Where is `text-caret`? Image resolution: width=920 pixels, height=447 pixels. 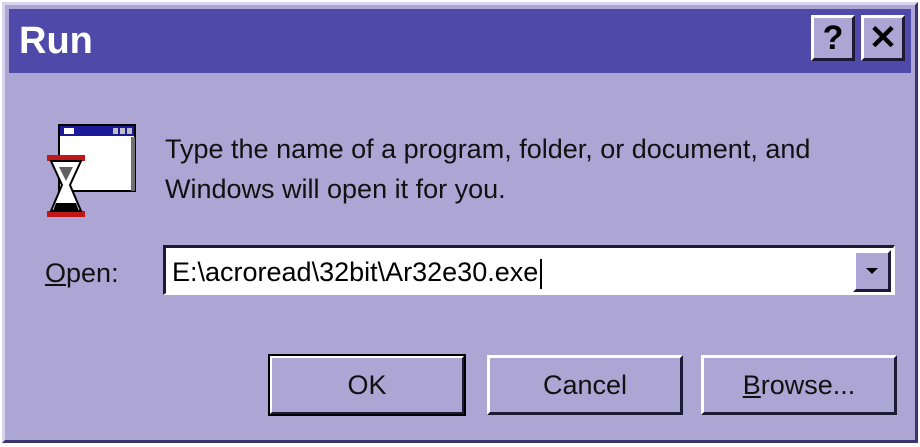 text-caret is located at coordinates (541, 273).